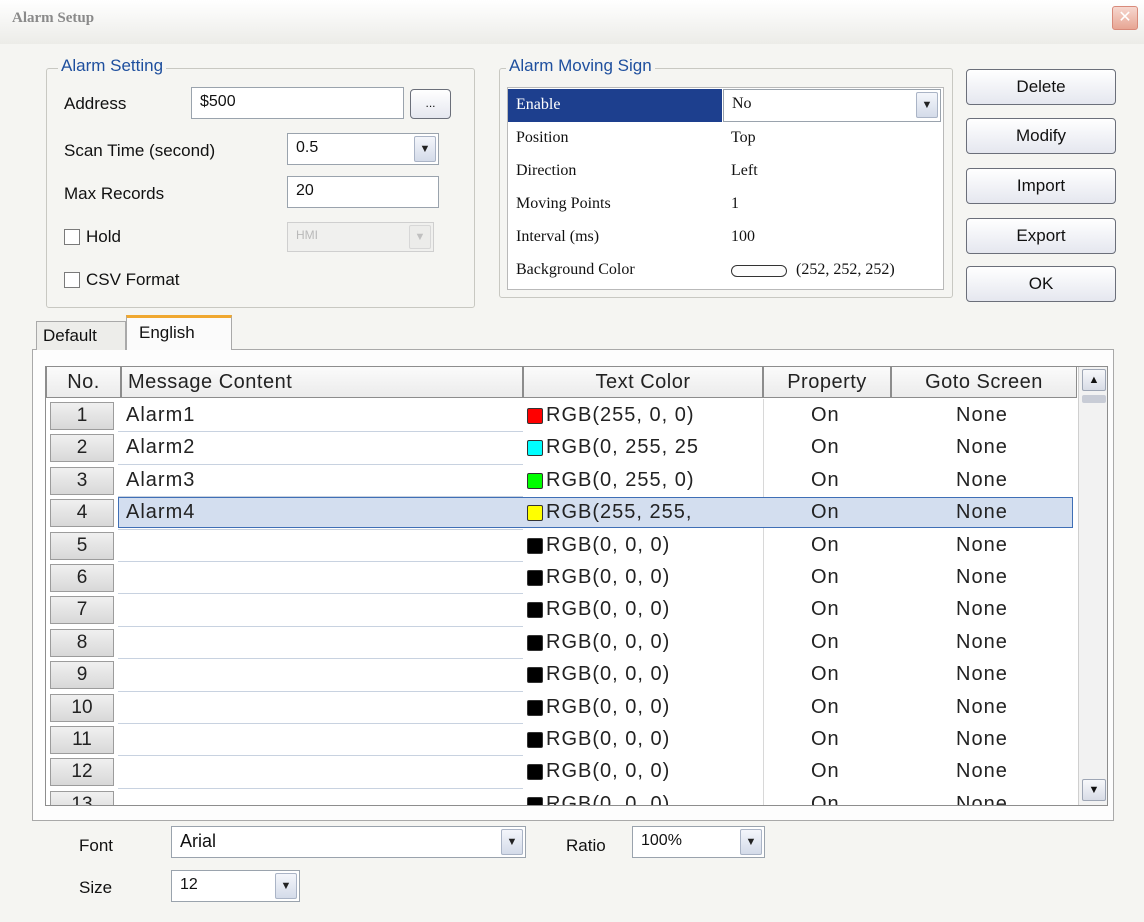 The height and width of the screenshot is (922, 1144). I want to click on row-number-cell: 4, so click(82, 513).